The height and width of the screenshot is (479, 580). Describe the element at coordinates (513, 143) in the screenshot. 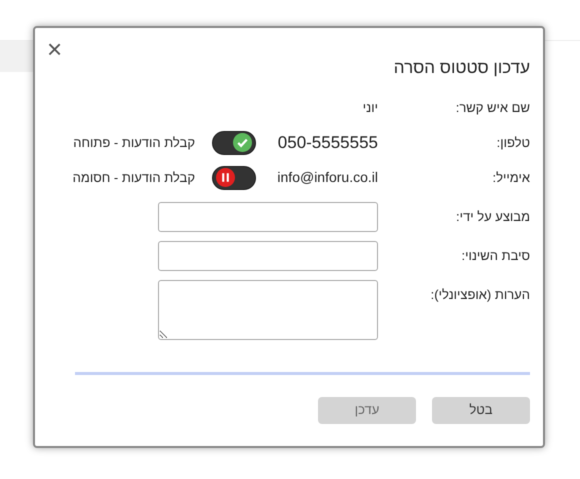

I see `field-label: טלפון:` at that location.